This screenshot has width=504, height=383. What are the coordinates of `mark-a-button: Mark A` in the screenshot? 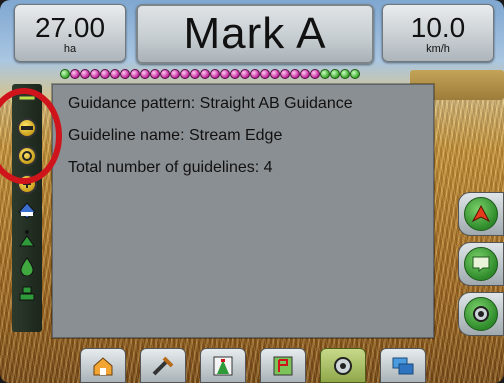 It's located at (255, 34).